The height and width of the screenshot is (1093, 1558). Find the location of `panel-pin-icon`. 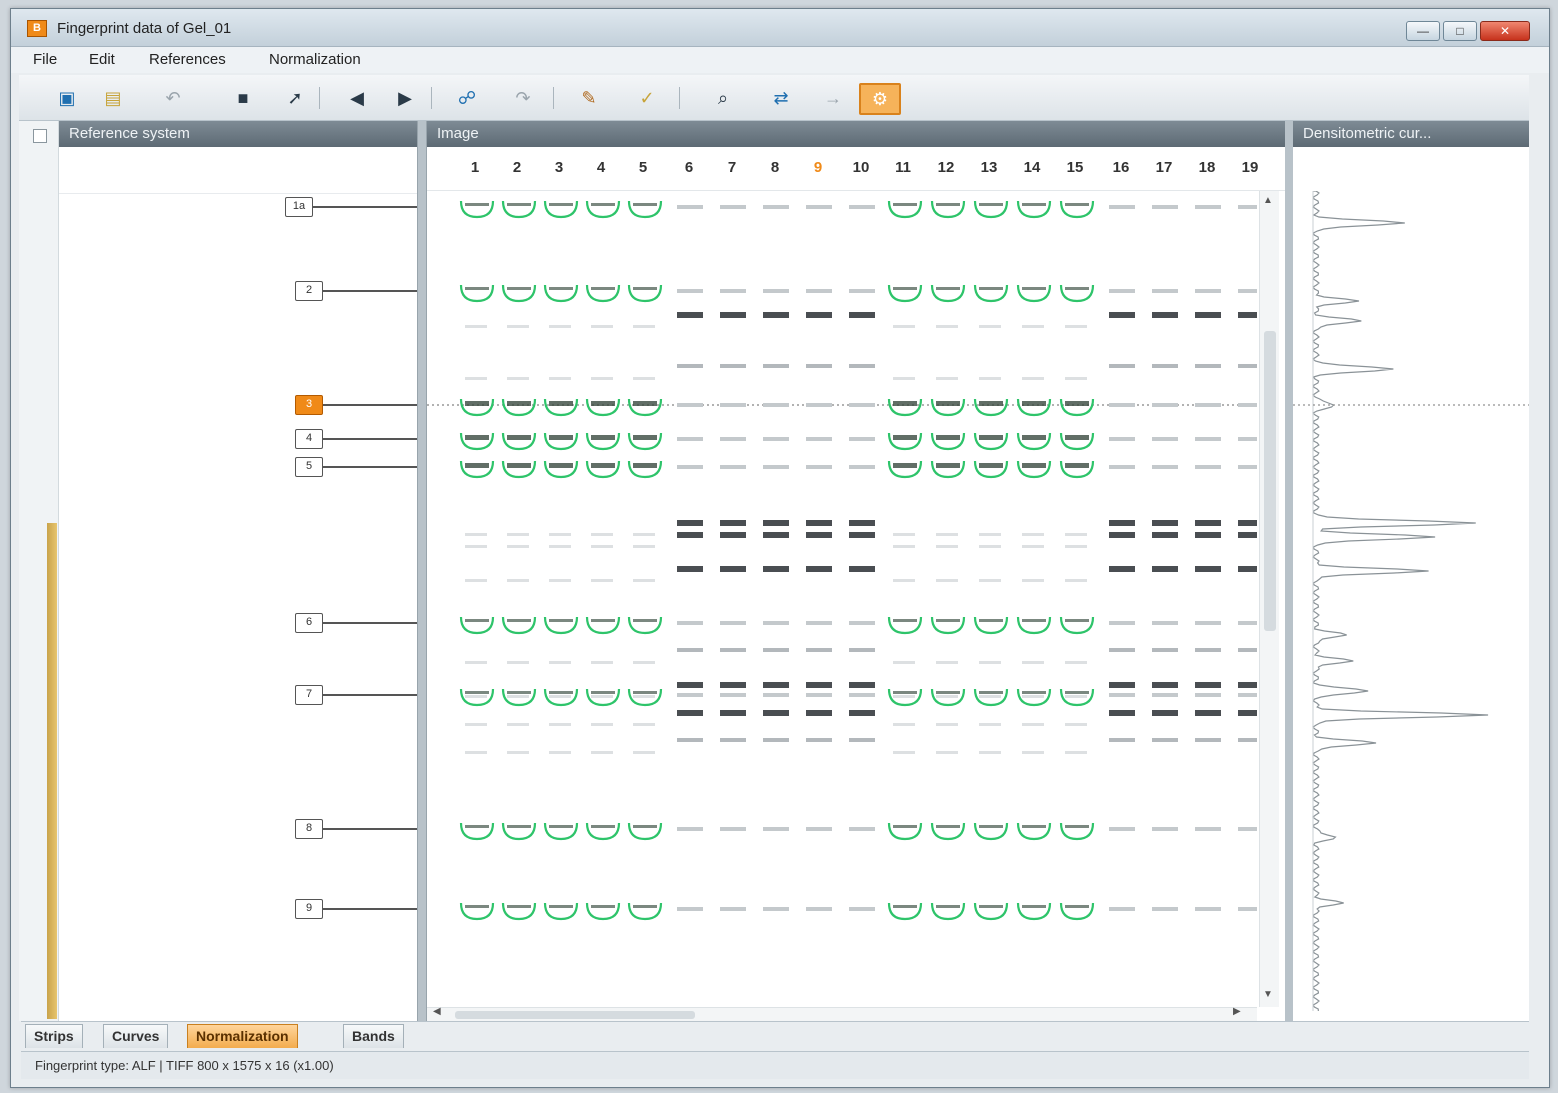

panel-pin-icon is located at coordinates (40, 136).